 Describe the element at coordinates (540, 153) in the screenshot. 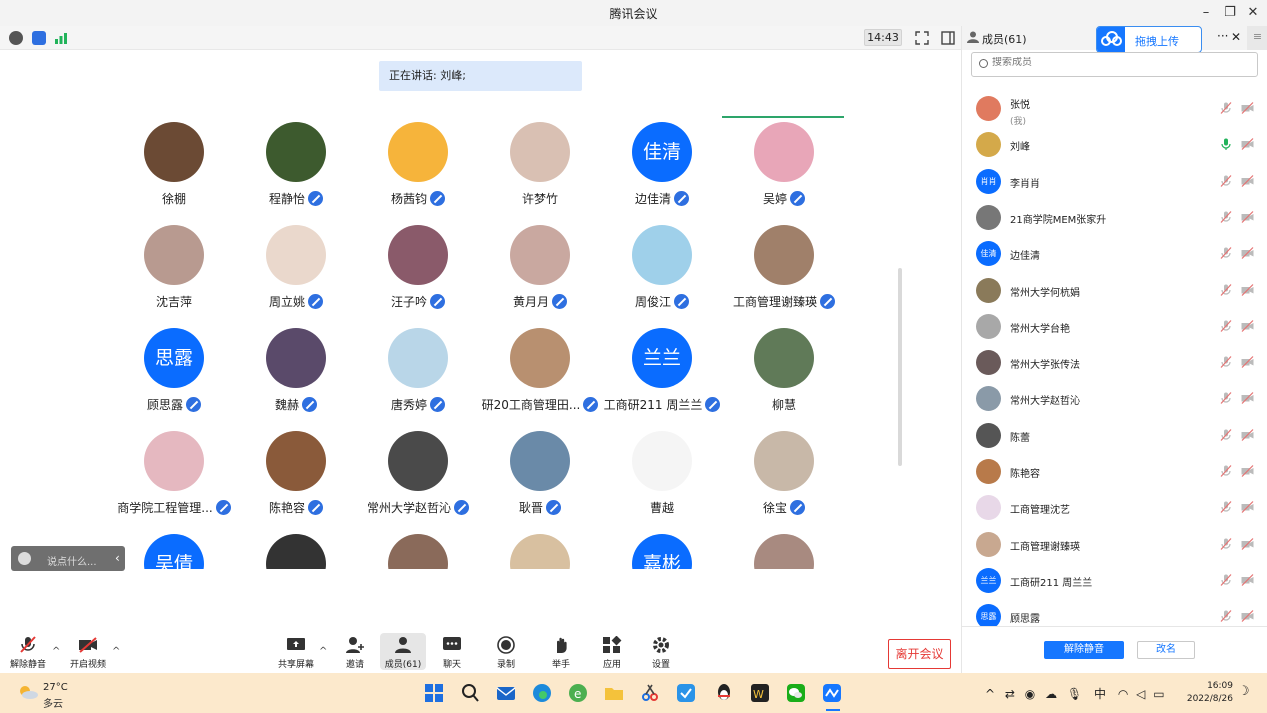

I see `participant-tile: 许梦竹` at that location.